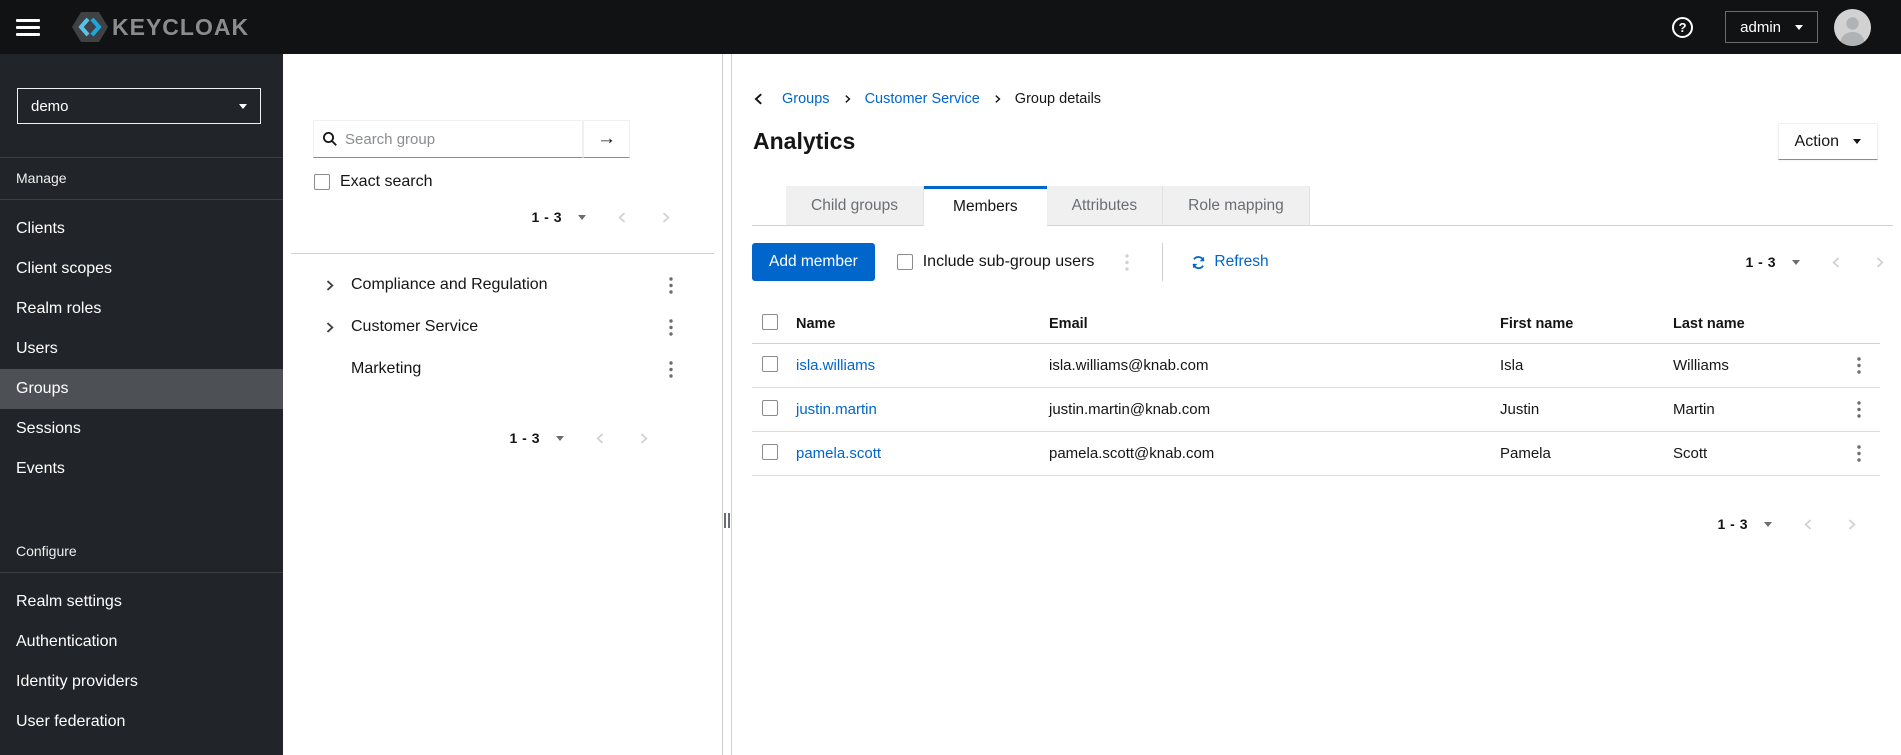 The image size is (1901, 755). I want to click on tree-item-customer-service: Customer Service, so click(502, 327).